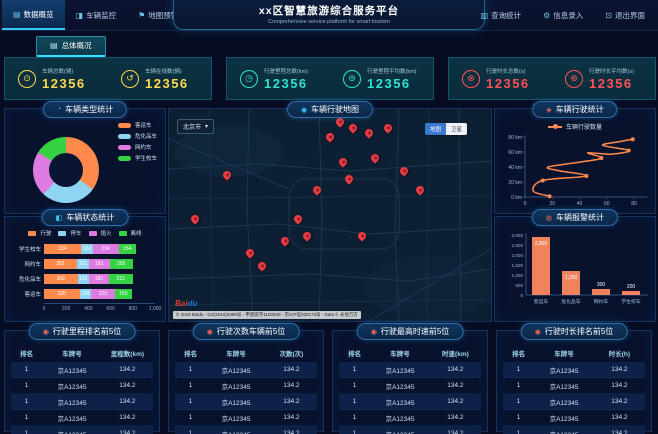  What do you see at coordinates (143, 126) in the screenshot?
I see `legend-label: 客运车` at bounding box center [143, 126].